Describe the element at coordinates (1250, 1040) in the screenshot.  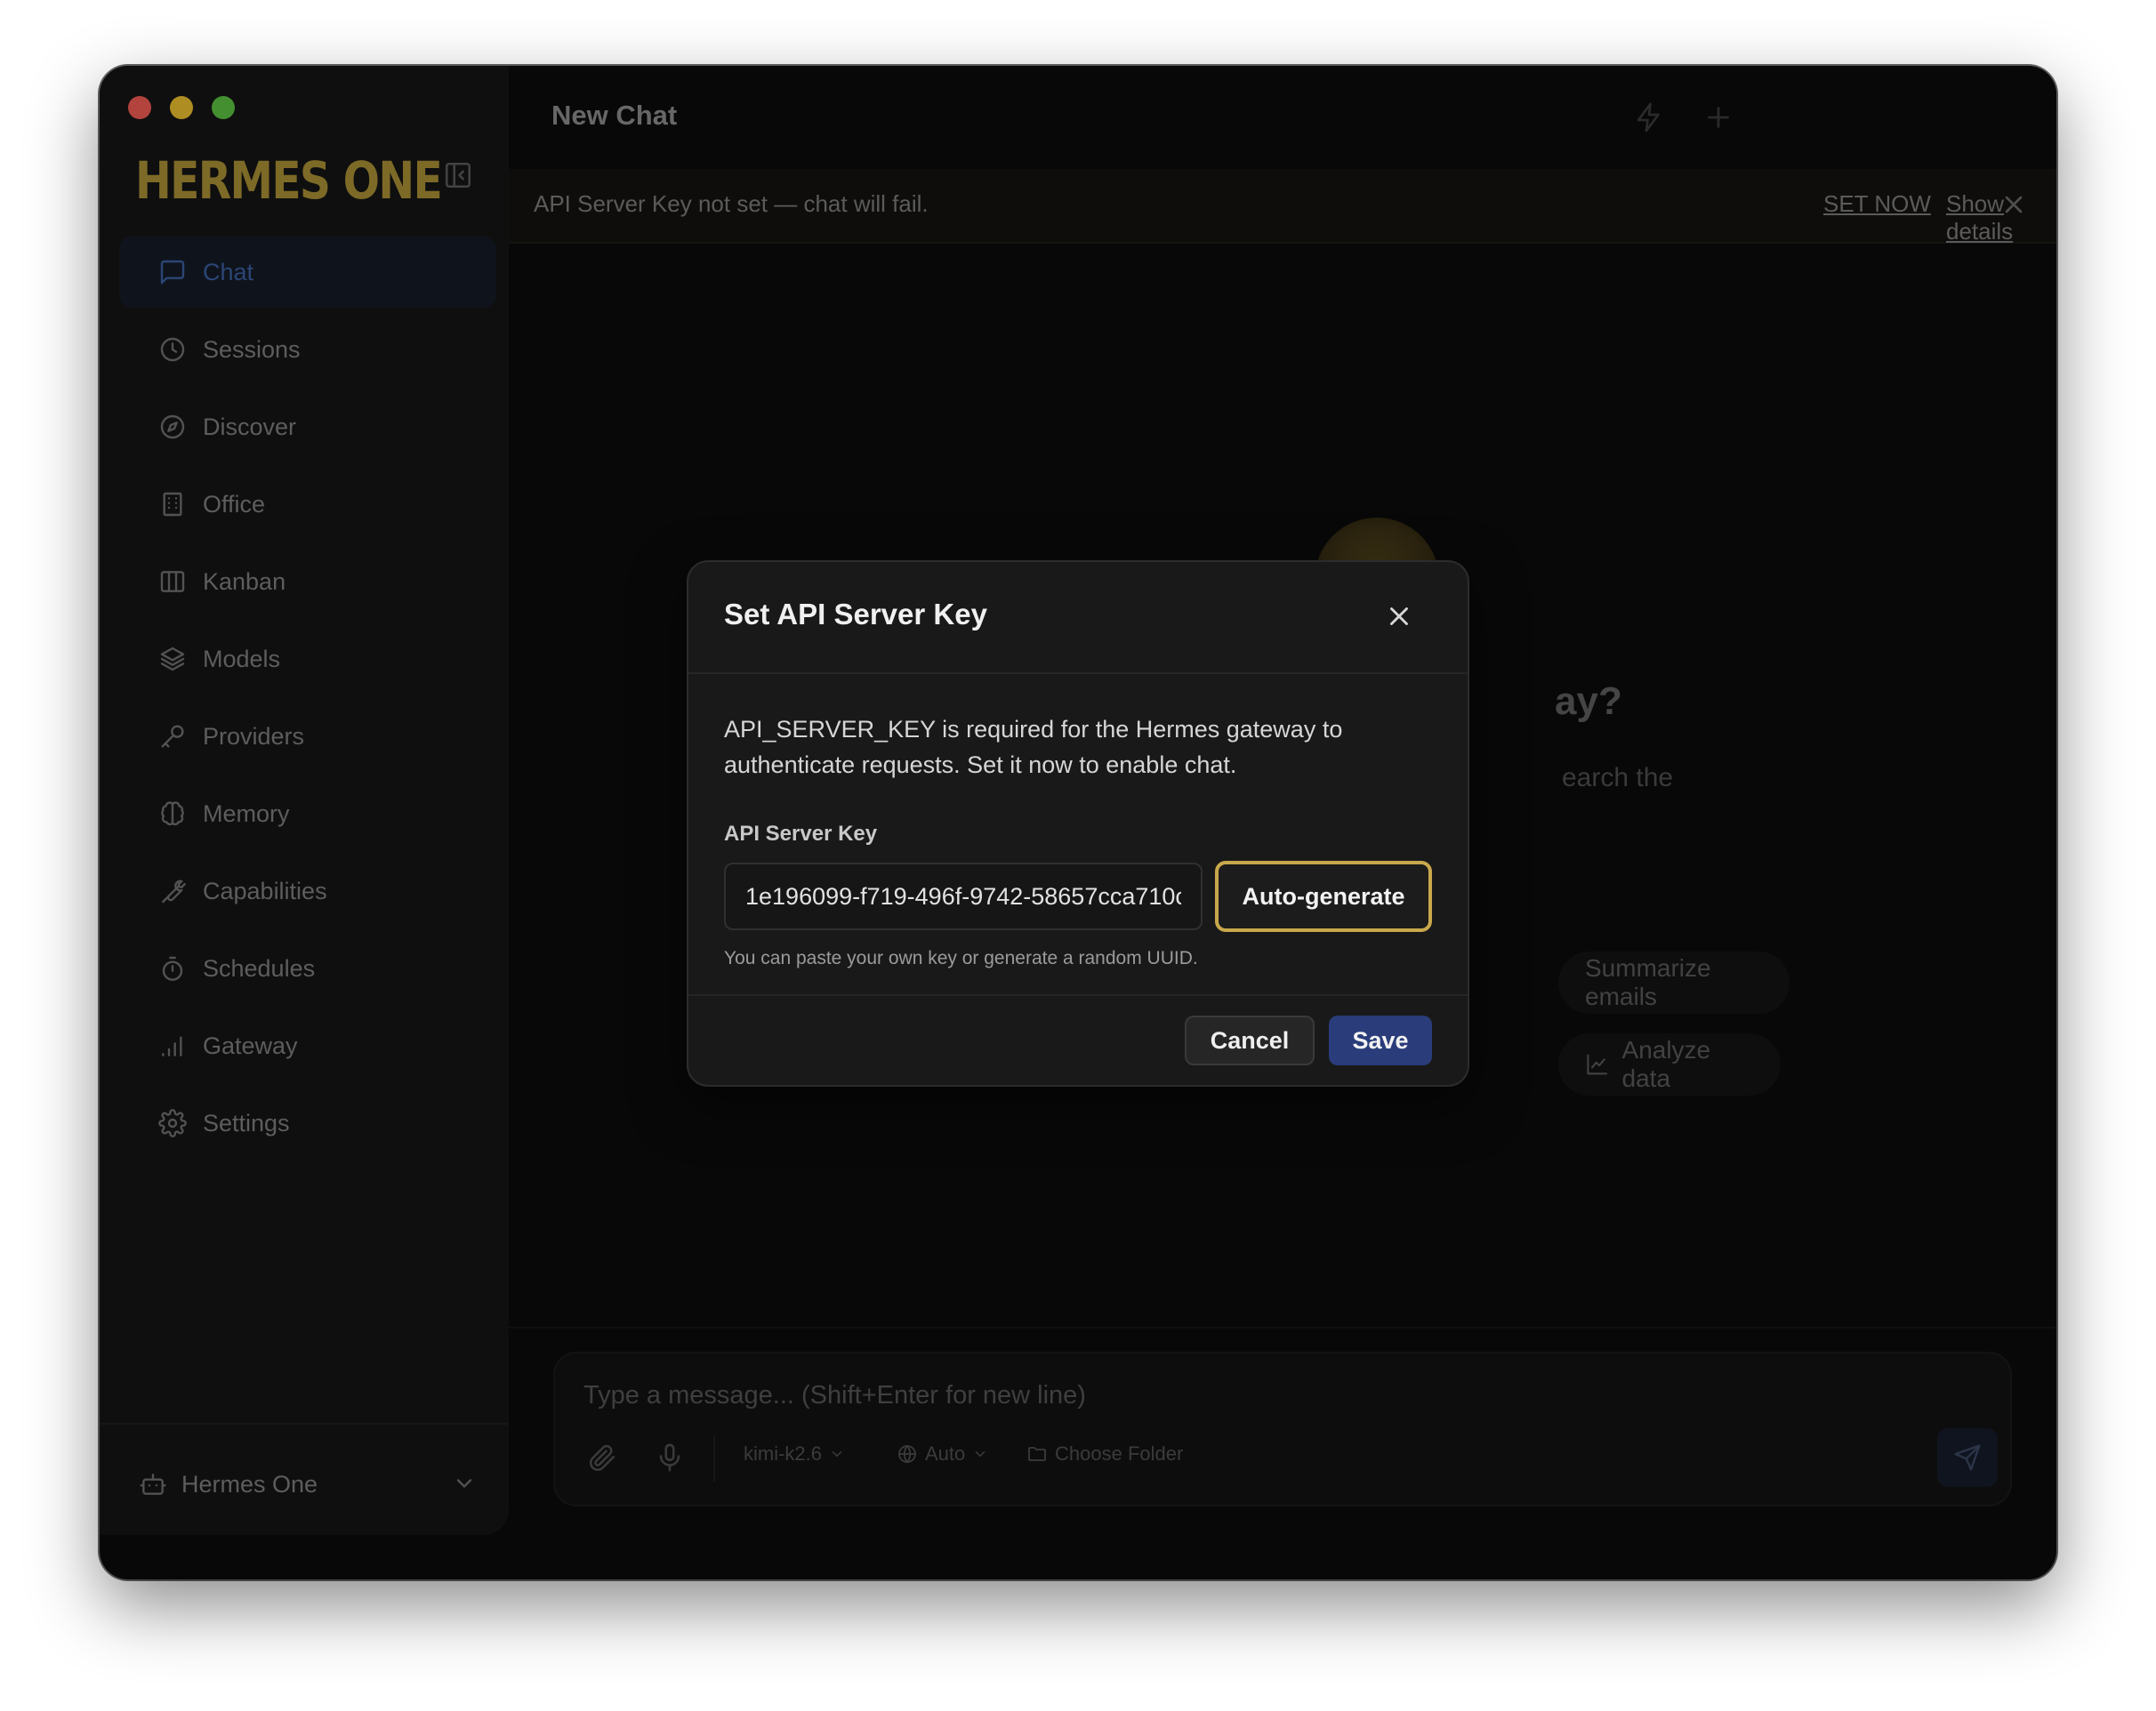
I see `cancel-button: Cancel` at that location.